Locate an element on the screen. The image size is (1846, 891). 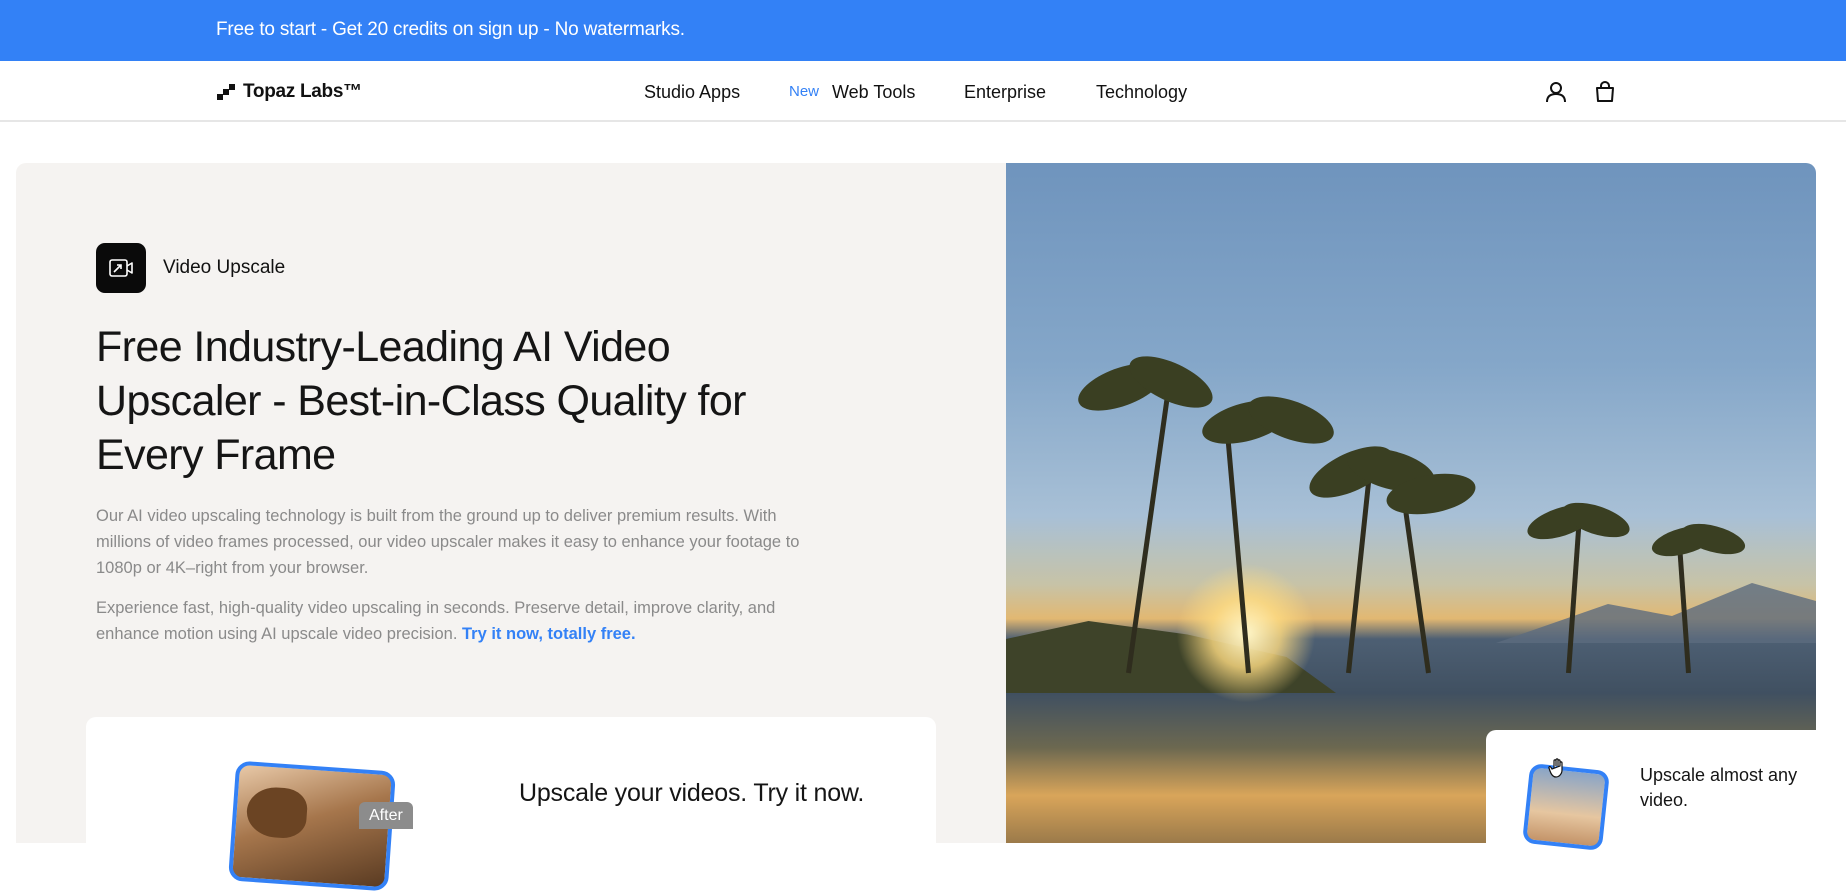
hand-cursor-icon is located at coordinates (1555, 768).